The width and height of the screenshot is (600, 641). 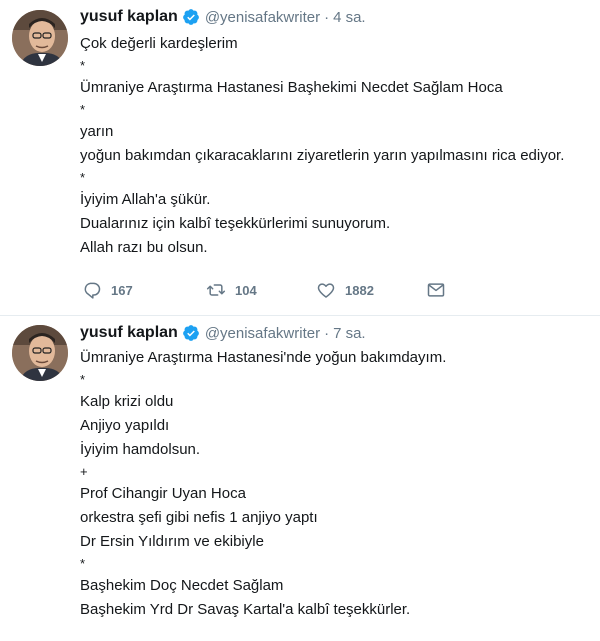 I want to click on reply-icon, so click(x=92, y=290).